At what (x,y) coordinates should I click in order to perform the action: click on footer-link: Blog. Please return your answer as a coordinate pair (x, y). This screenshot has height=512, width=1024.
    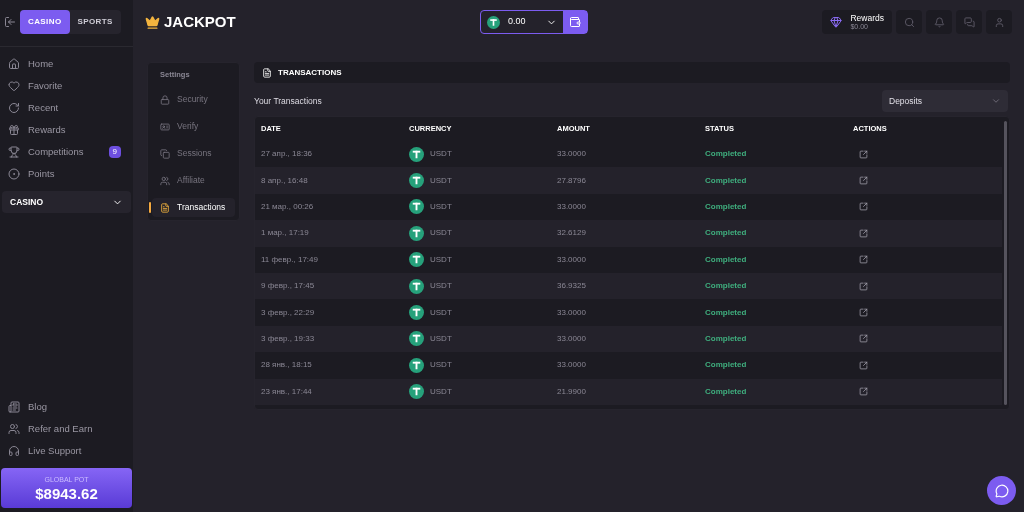
    Looking at the image, I should click on (66, 407).